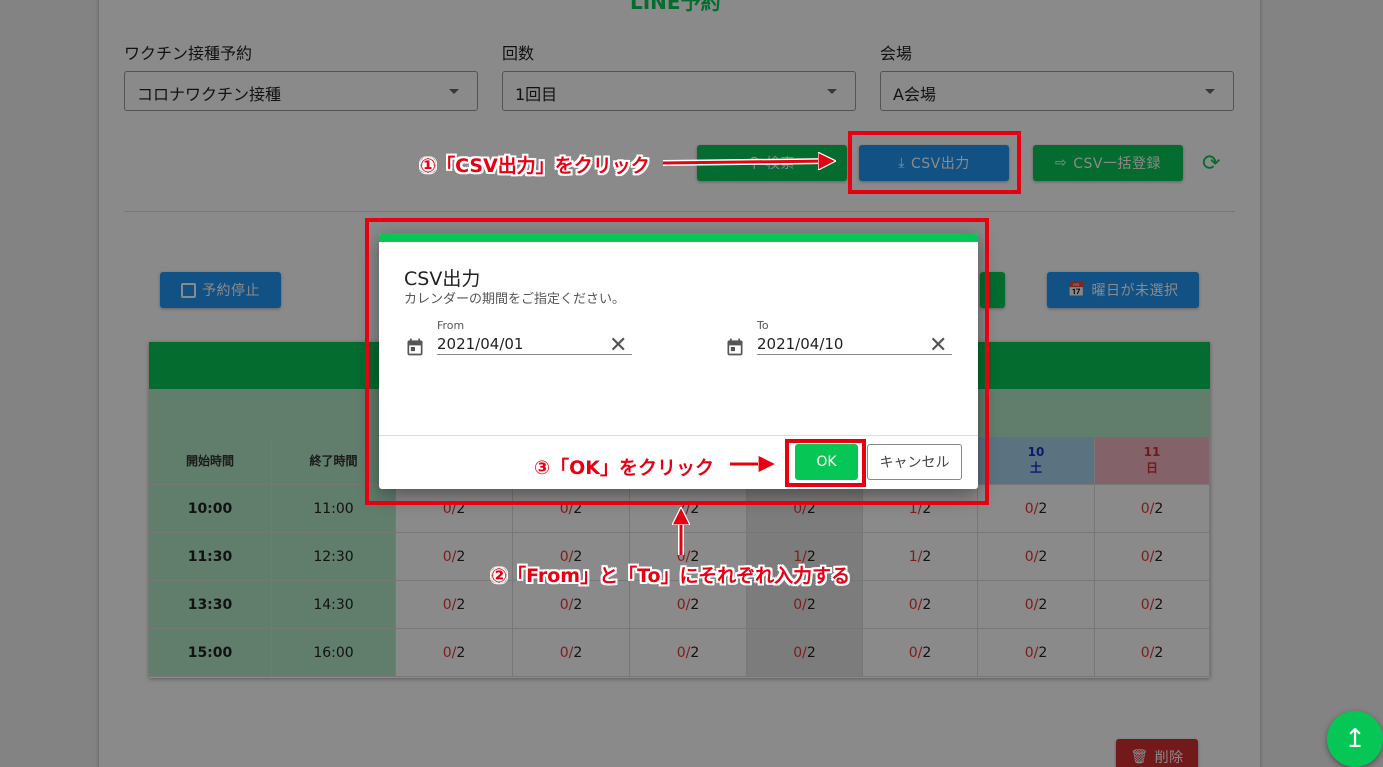 The image size is (1383, 767). I want to click on arrow-up-icon: ↥, so click(1355, 739).